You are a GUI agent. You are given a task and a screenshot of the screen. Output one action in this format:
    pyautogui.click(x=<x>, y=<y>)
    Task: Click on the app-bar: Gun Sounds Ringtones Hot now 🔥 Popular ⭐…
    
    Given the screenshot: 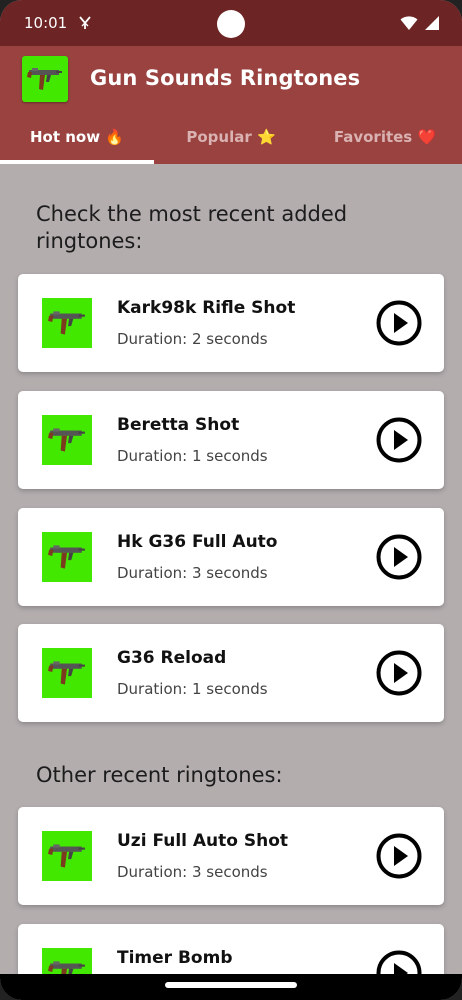 What is the action you would take?
    pyautogui.click(x=231, y=105)
    